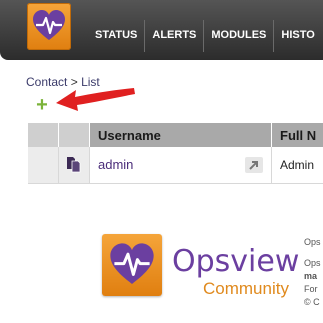 Image resolution: width=323 pixels, height=323 pixels. What do you see at coordinates (311, 289) in the screenshot?
I see `side-info-line: For` at bounding box center [311, 289].